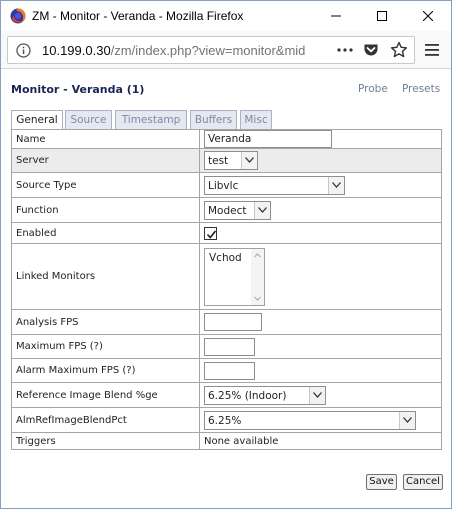 Image resolution: width=452 pixels, height=509 pixels. I want to click on reference-blend-cell: 6.25% (Indoor), so click(320, 395).